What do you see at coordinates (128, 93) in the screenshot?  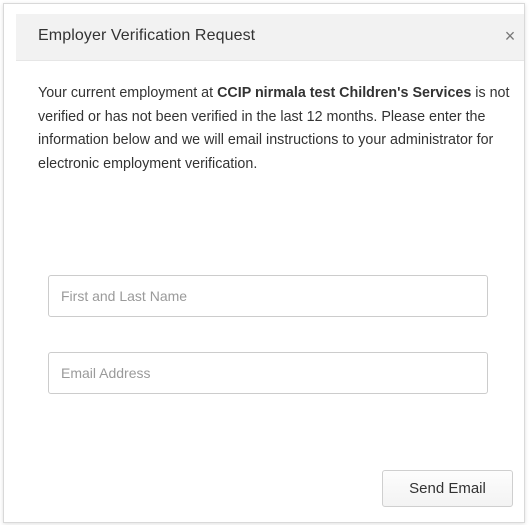 I see `message-prefix: Your current employment at` at bounding box center [128, 93].